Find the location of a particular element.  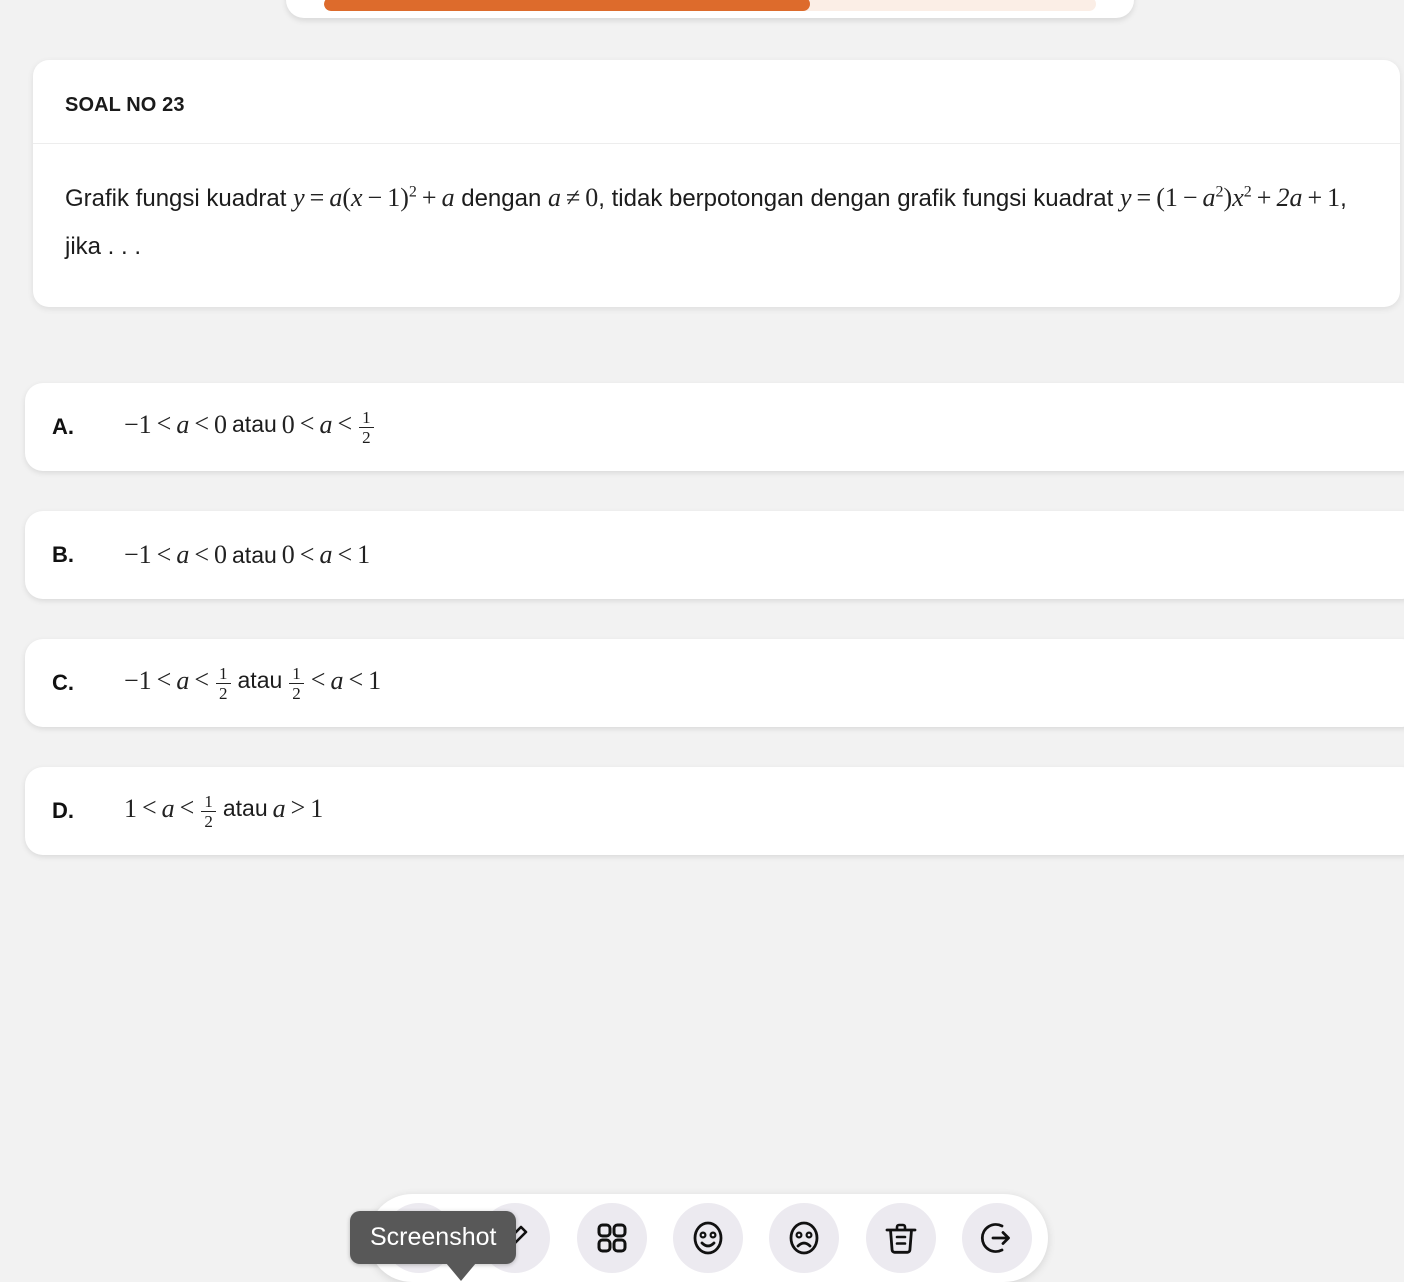

progress-track is located at coordinates (710, 5).